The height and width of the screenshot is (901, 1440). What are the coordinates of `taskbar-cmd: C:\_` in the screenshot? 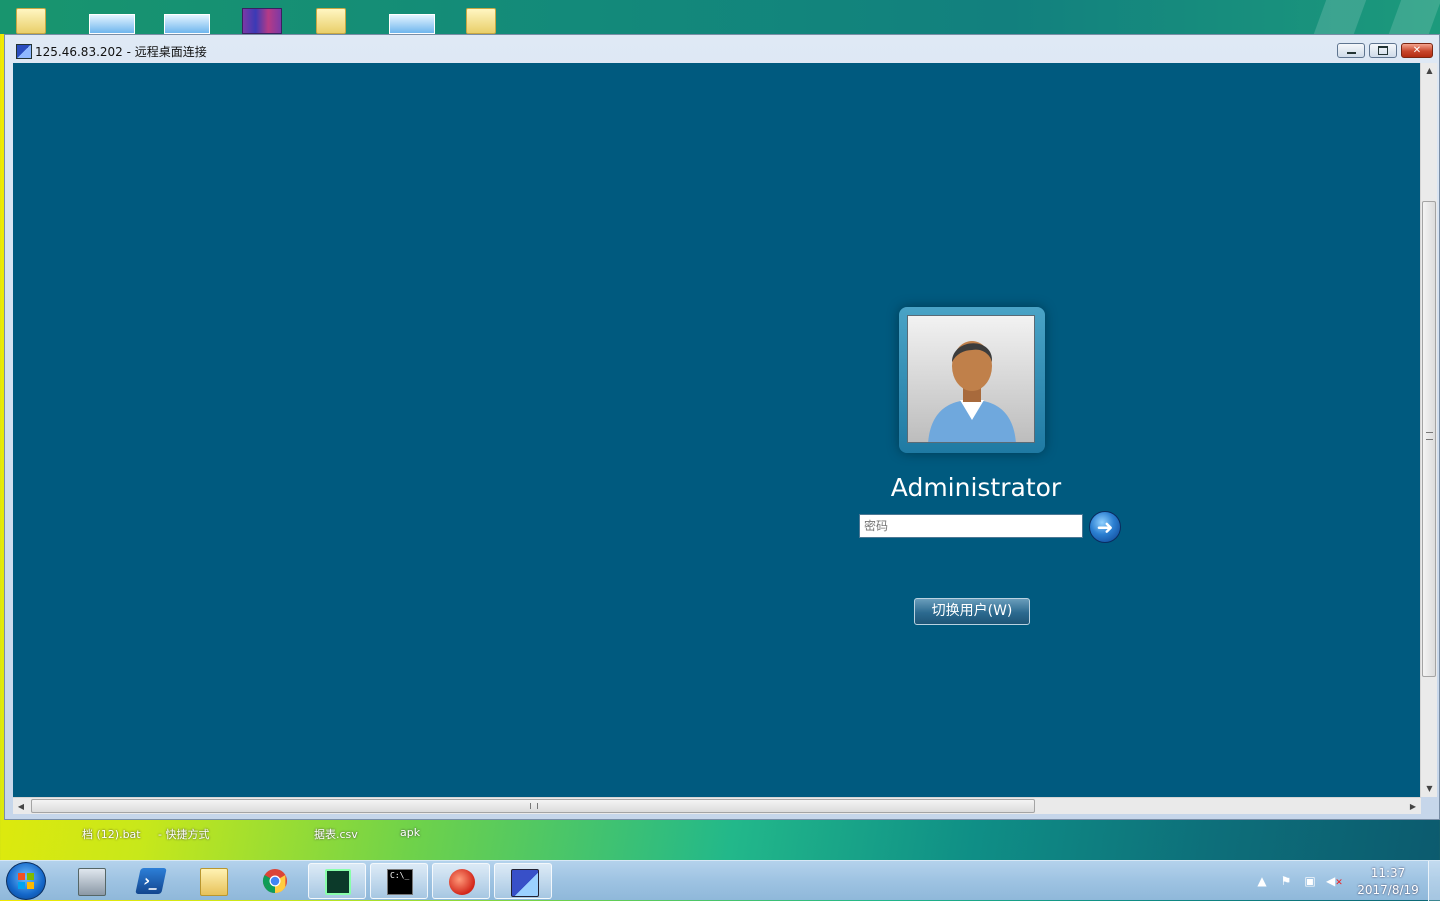 It's located at (399, 881).